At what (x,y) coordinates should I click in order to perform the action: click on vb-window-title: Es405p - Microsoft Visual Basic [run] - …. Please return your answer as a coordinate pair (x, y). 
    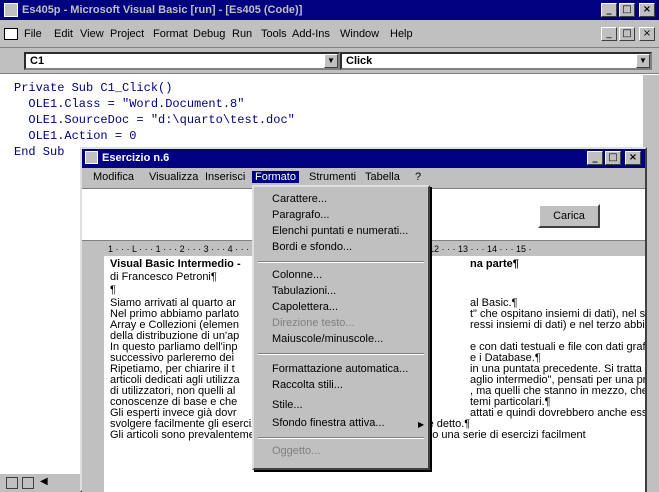
    Looking at the image, I should click on (162, 10).